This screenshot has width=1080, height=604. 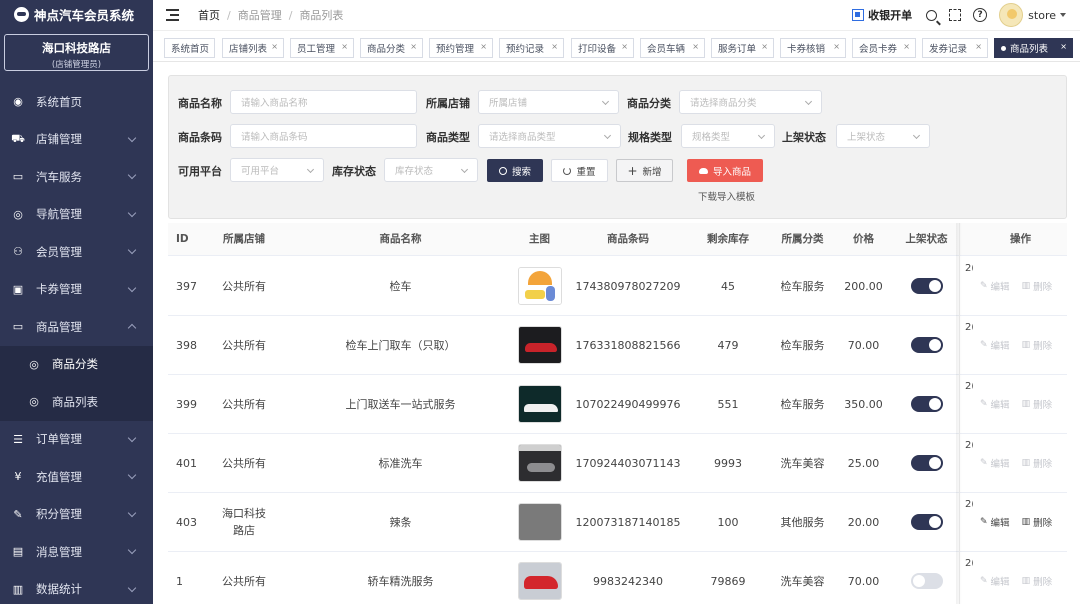 What do you see at coordinates (1033, 48) in the screenshot?
I see `tab: 商品列表 ×` at bounding box center [1033, 48].